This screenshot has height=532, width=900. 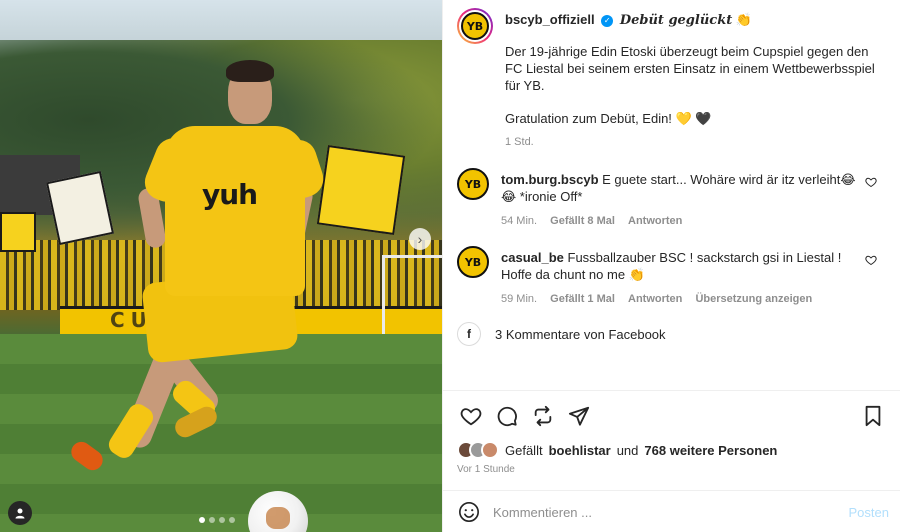 I want to click on translate-button: Übersetzung anzeigen, so click(x=753, y=299).